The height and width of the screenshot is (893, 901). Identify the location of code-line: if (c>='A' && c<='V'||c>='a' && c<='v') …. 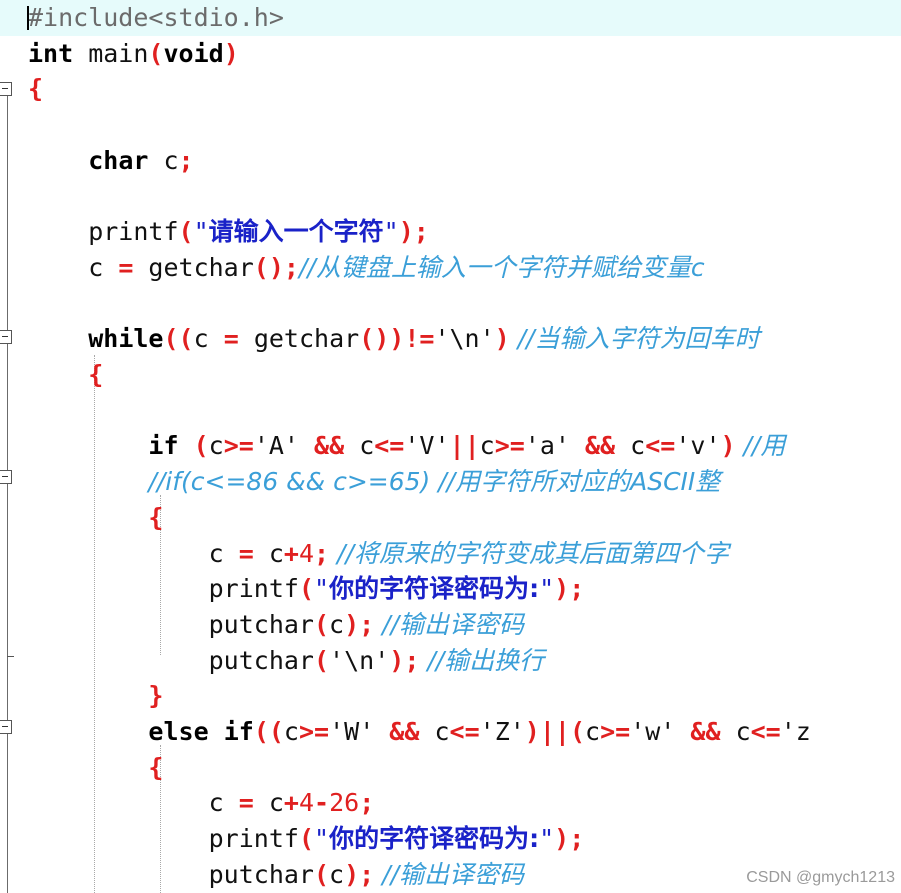
(406, 446).